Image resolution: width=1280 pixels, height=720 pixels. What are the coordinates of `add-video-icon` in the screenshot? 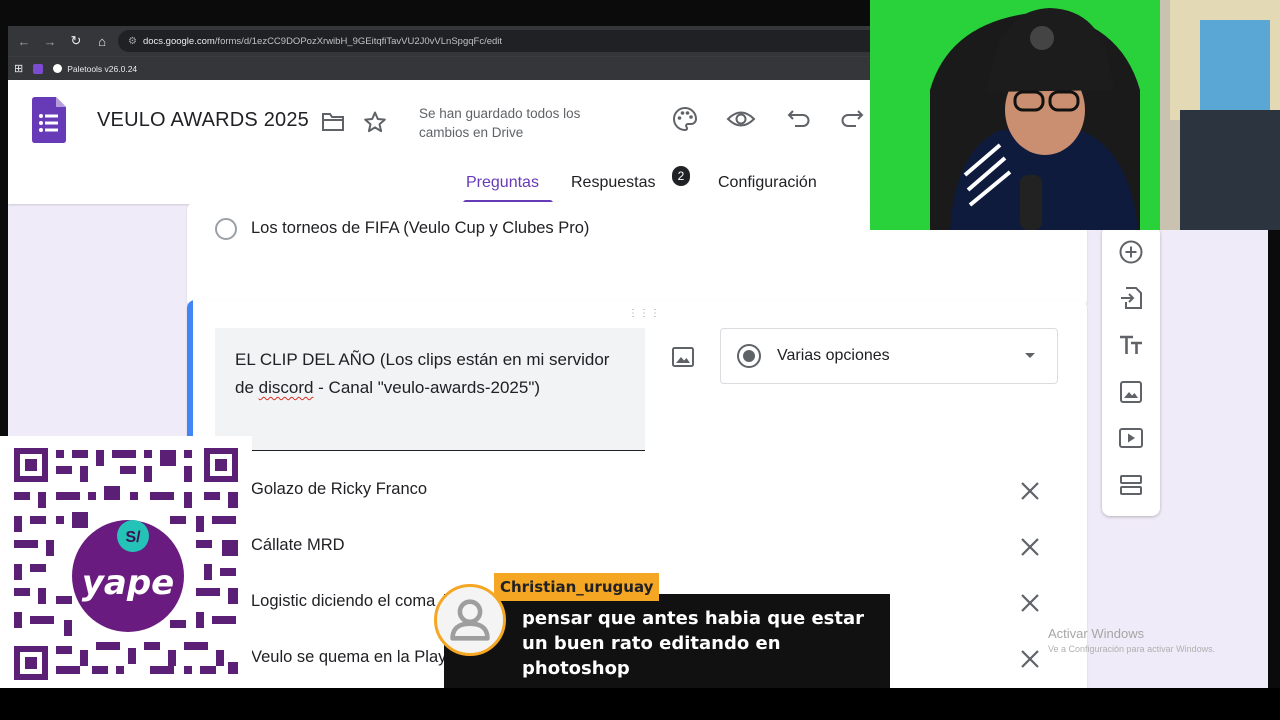 It's located at (1131, 438).